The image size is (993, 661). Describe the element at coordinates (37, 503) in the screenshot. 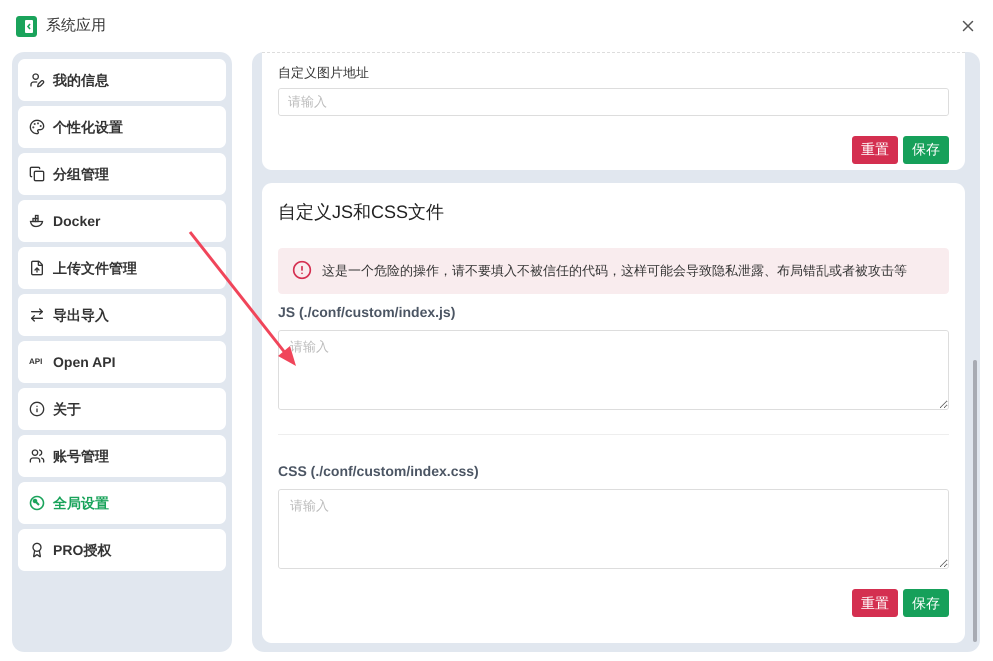

I see `wrench-icon` at that location.